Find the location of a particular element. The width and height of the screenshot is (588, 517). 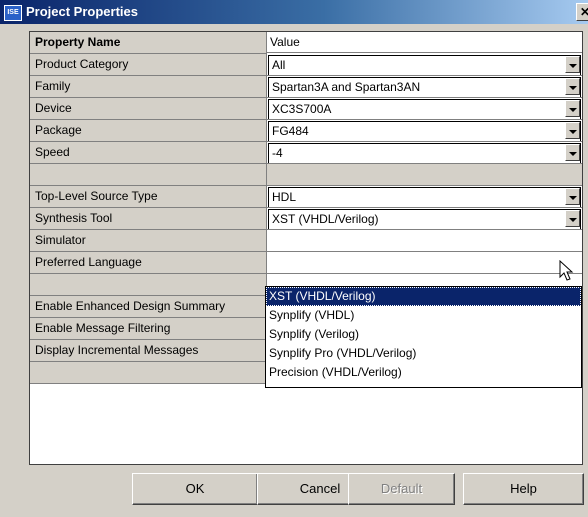

property-row-device: Device XC3S700A is located at coordinates (306, 109).